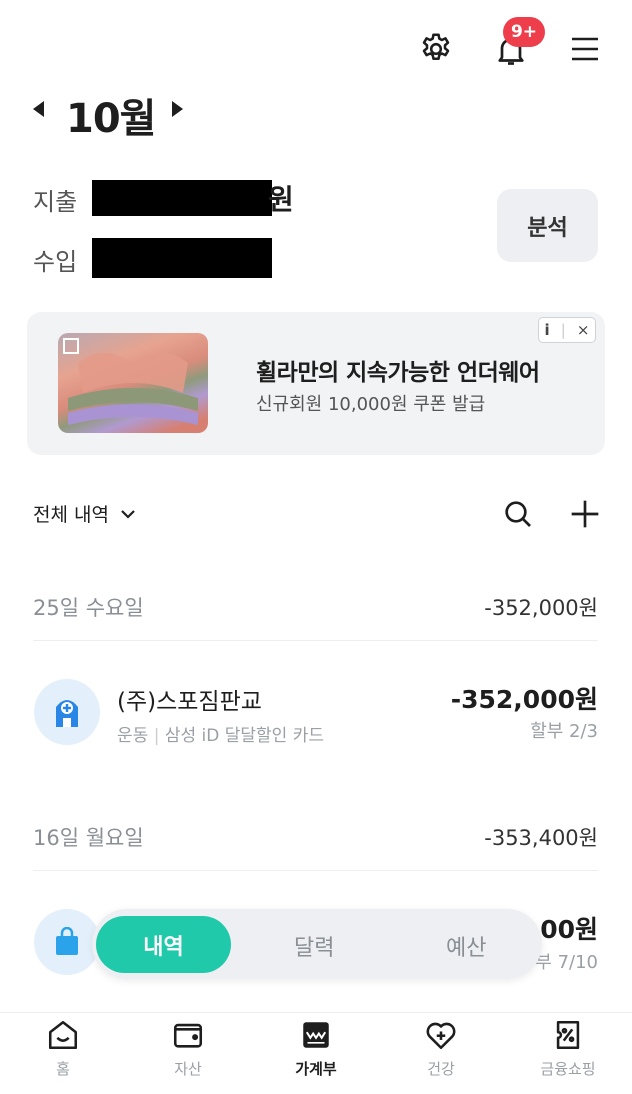  What do you see at coordinates (541, 838) in the screenshot?
I see `day-header-total: -353,400원` at bounding box center [541, 838].